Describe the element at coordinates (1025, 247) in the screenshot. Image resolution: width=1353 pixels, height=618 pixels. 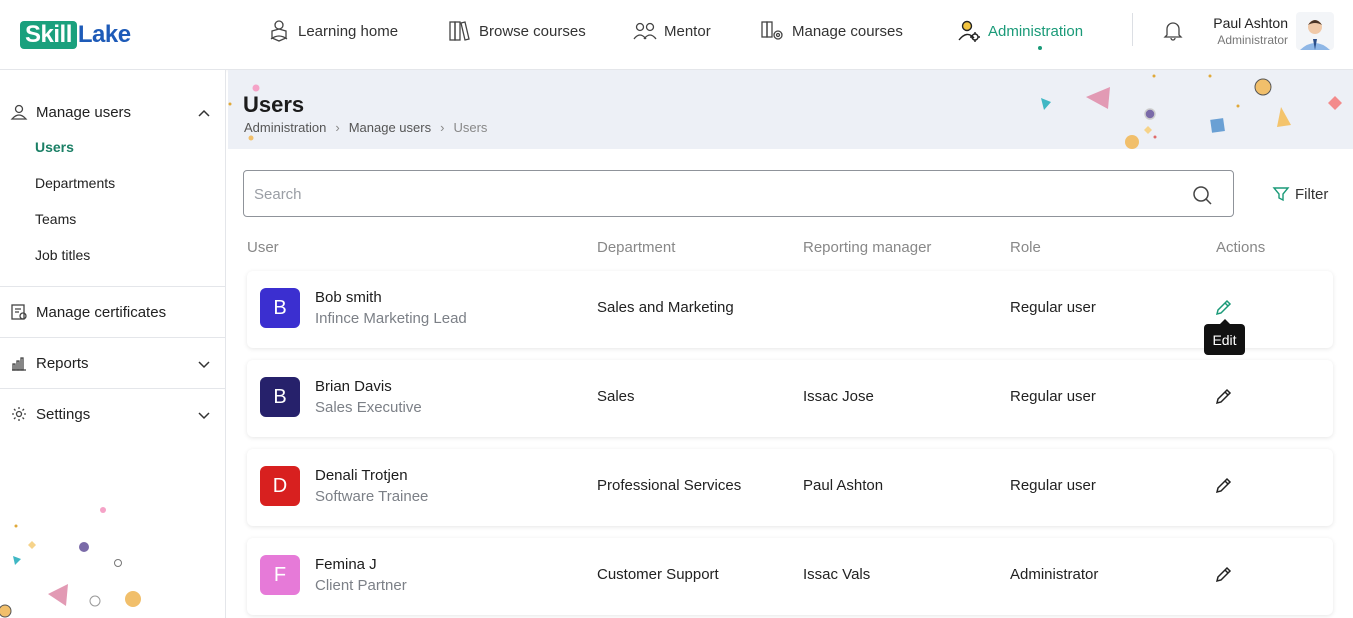
I see `column-header-role: Role` at that location.